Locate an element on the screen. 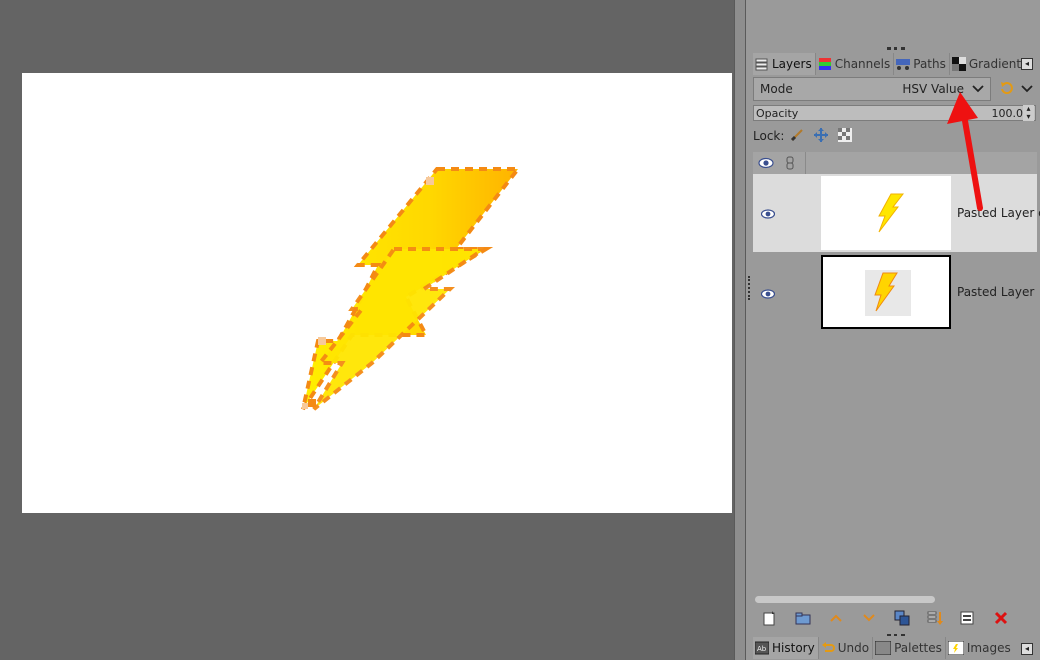 This screenshot has width=1040, height=660. duplicate-layer-icon is located at coordinates (902, 620).